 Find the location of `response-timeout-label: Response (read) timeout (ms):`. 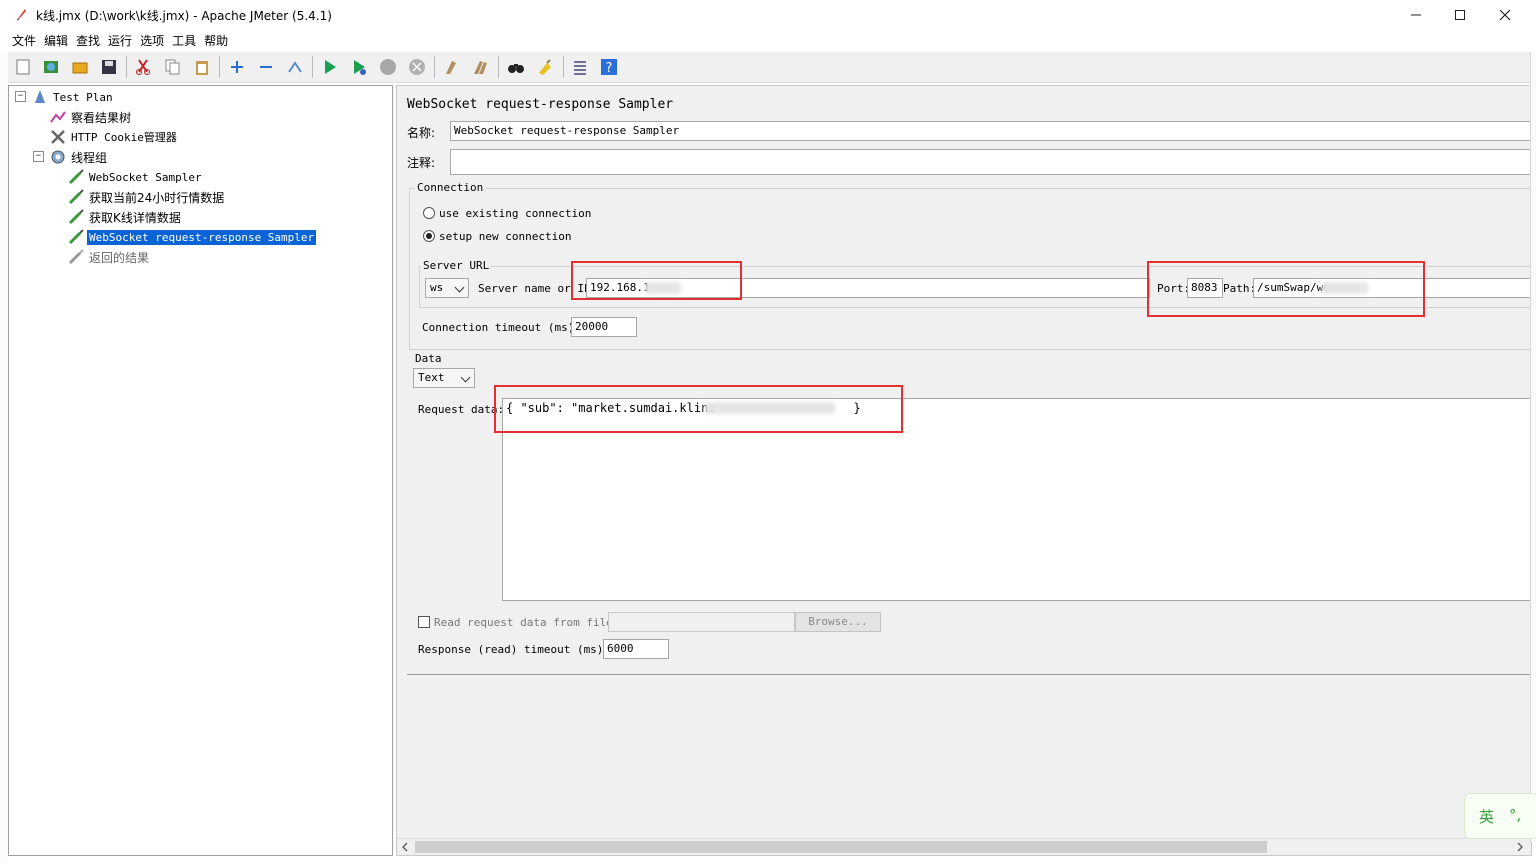

response-timeout-label: Response (read) timeout (ms): is located at coordinates (514, 649).